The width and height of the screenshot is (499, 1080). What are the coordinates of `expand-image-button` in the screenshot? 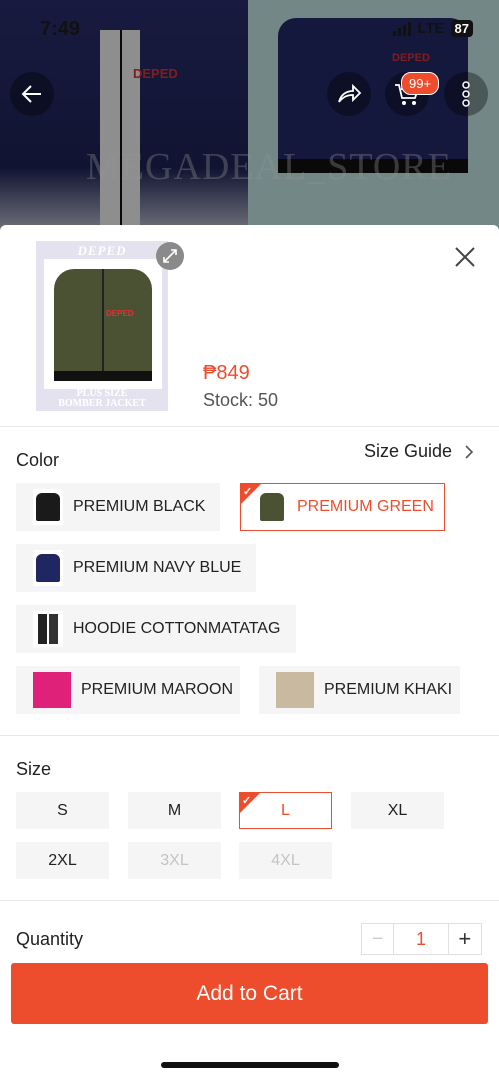 It's located at (170, 256).